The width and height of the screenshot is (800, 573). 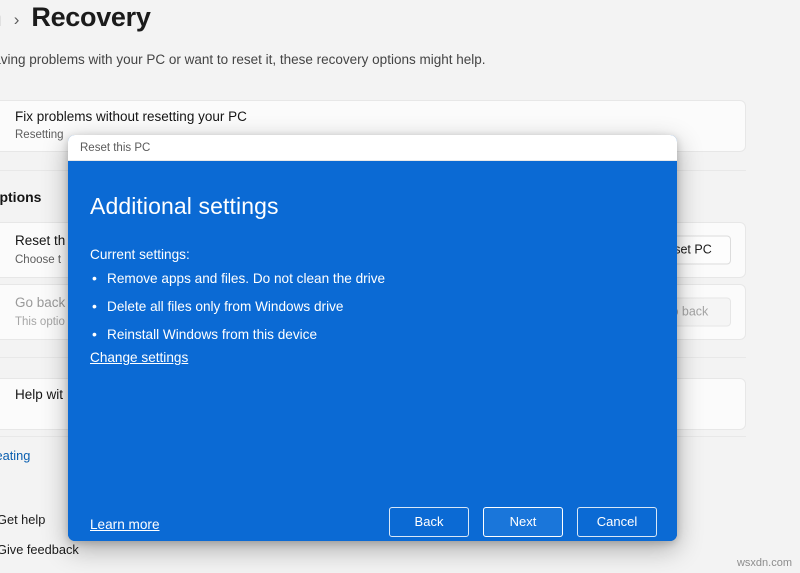 I want to click on get-help-link: Get help, so click(x=22, y=519).